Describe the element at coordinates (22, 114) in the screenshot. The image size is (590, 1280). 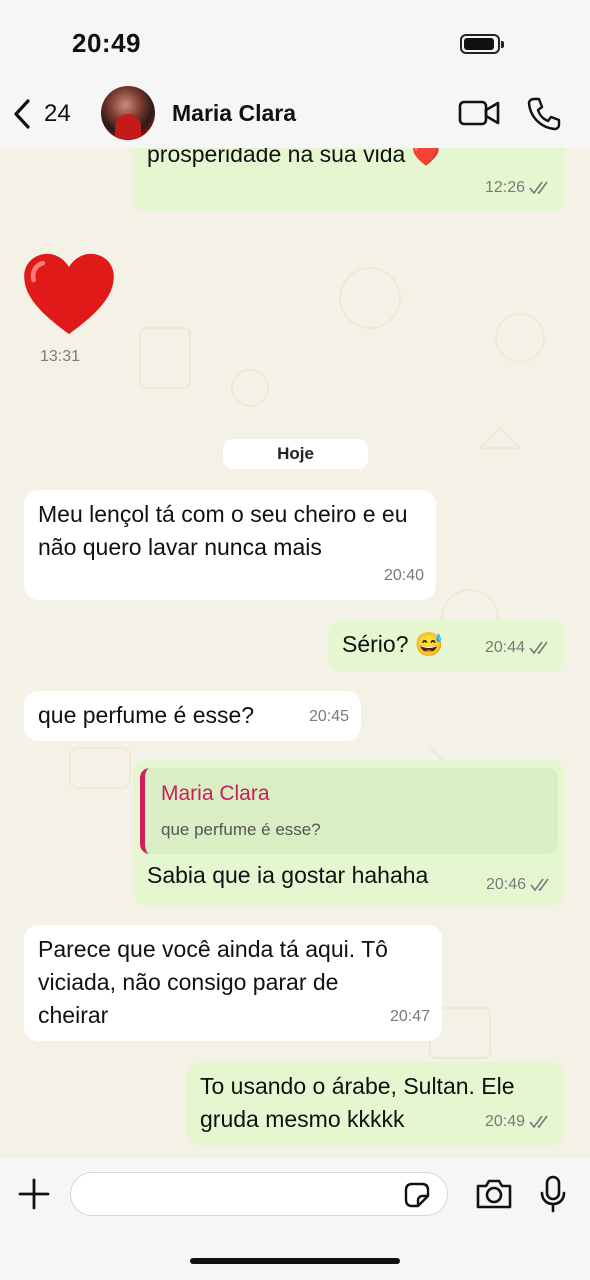
I see `chevron-left-icon` at that location.